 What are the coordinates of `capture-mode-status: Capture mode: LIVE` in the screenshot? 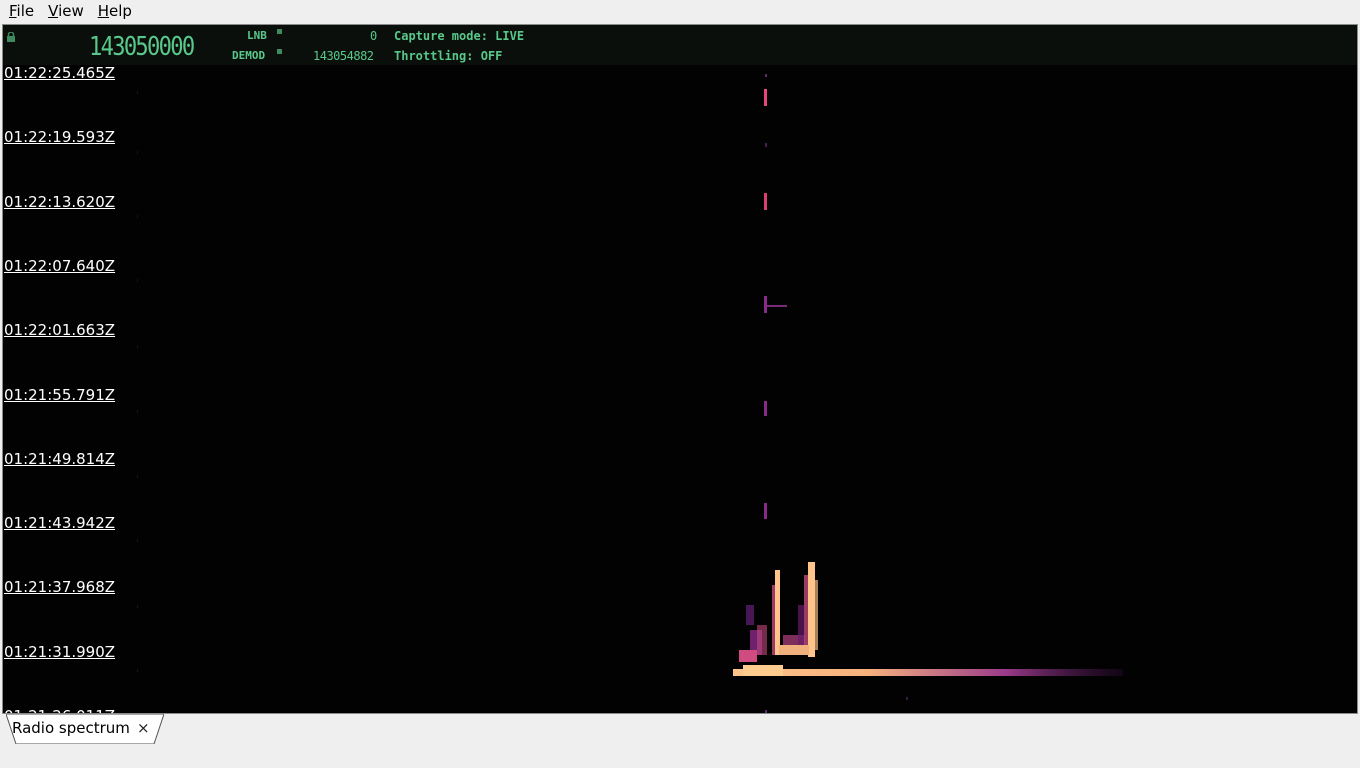 It's located at (459, 36).